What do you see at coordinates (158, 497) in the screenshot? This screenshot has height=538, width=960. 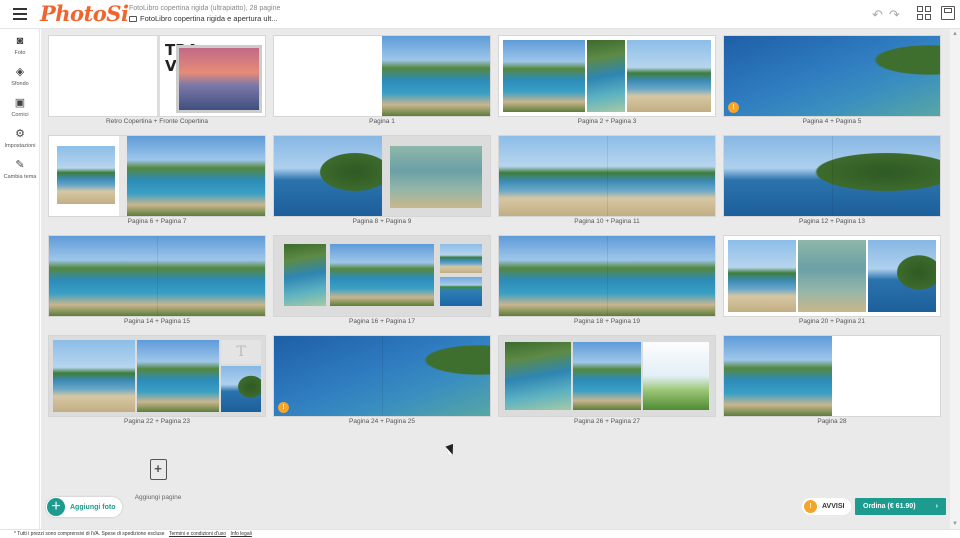 I see `add-pages-label: Aggiungi pagine` at bounding box center [158, 497].